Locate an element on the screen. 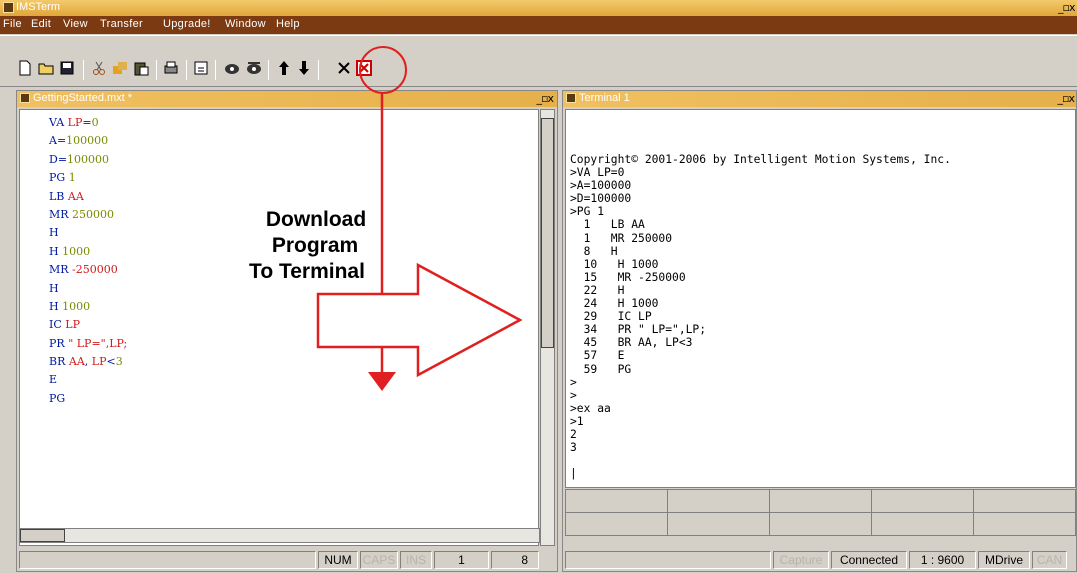 This screenshot has width=1077, height=573. annotation-label: Download Program To Terminal is located at coordinates (310, 246).